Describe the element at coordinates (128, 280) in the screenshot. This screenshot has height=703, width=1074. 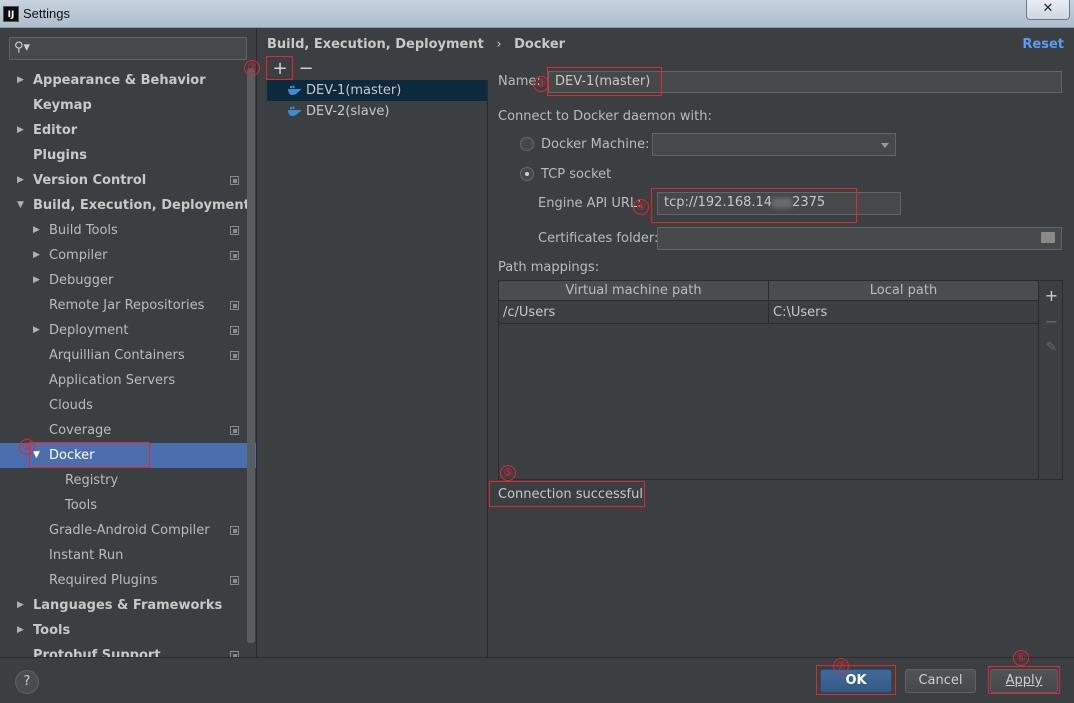
I see `tree-item: ▶ Debugger` at that location.